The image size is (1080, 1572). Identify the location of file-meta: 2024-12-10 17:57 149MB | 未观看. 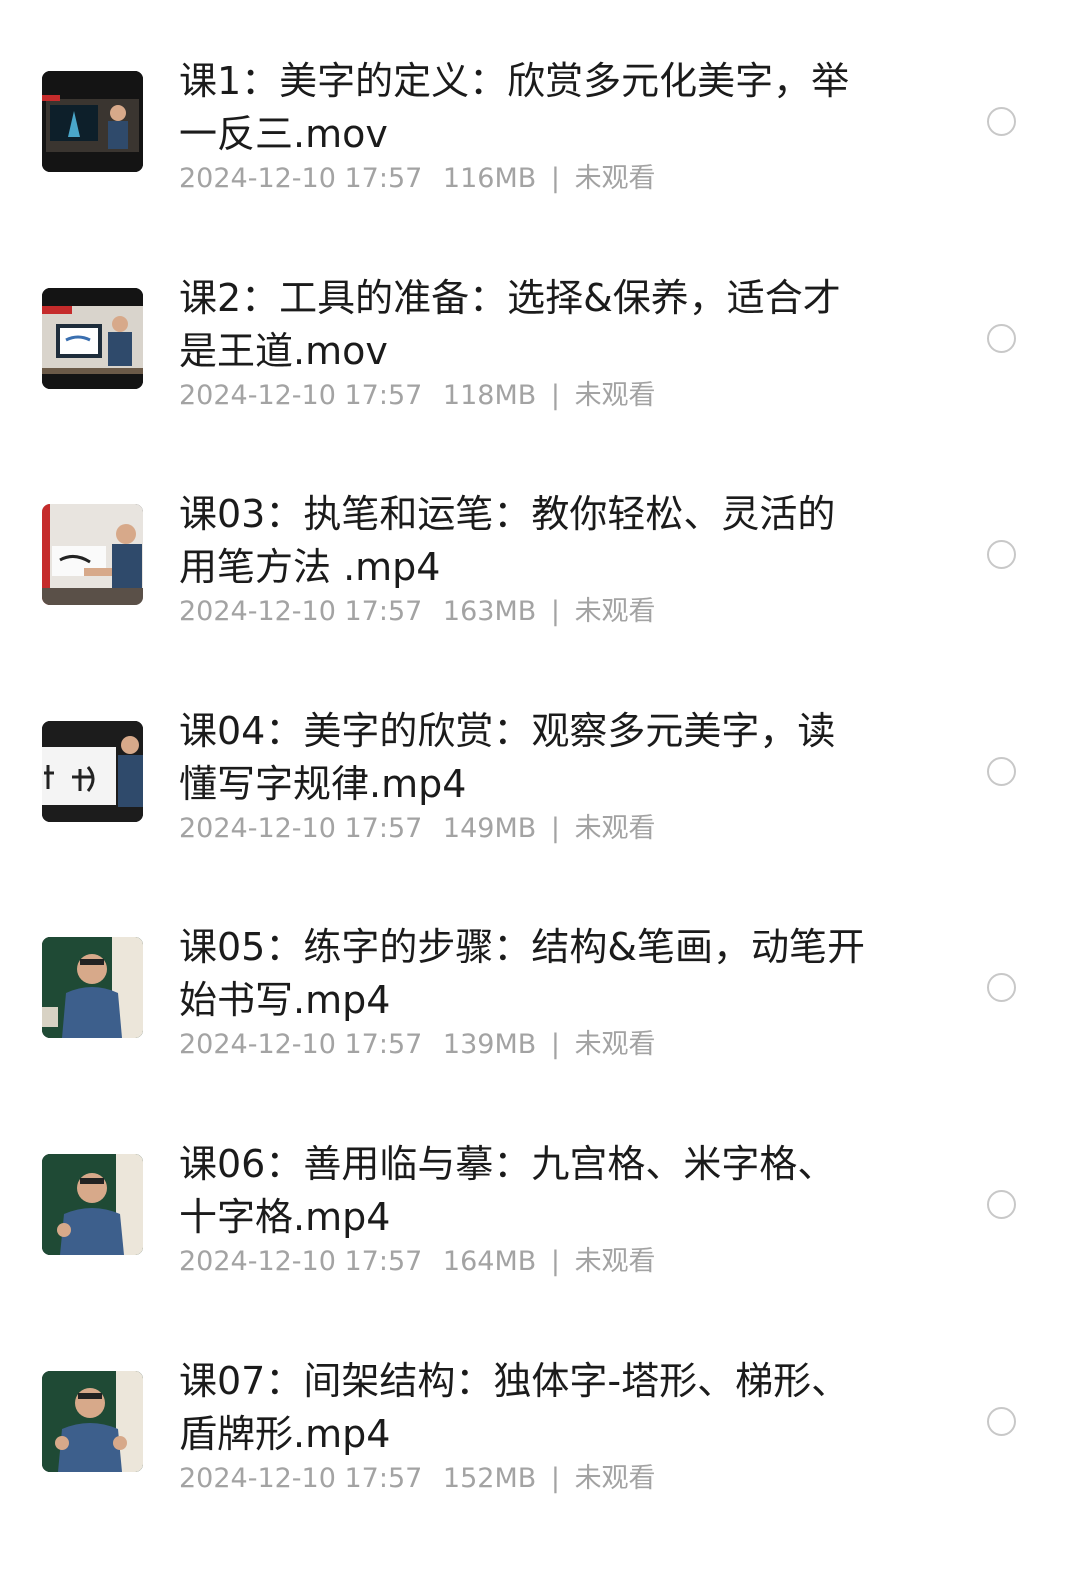
(417, 829).